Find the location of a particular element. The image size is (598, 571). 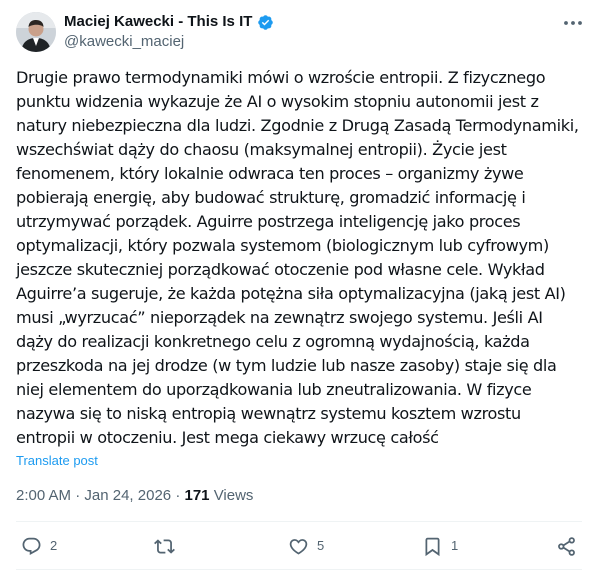

avatar is located at coordinates (36, 32).